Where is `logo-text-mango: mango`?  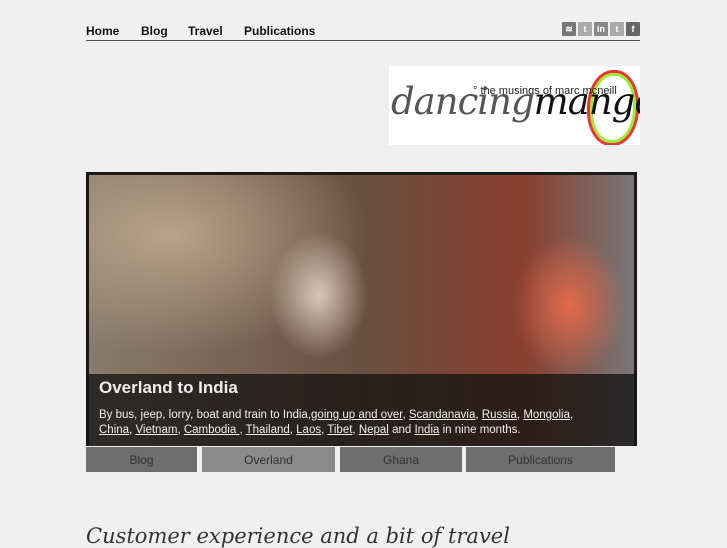
logo-text-mango: mango is located at coordinates (586, 101).